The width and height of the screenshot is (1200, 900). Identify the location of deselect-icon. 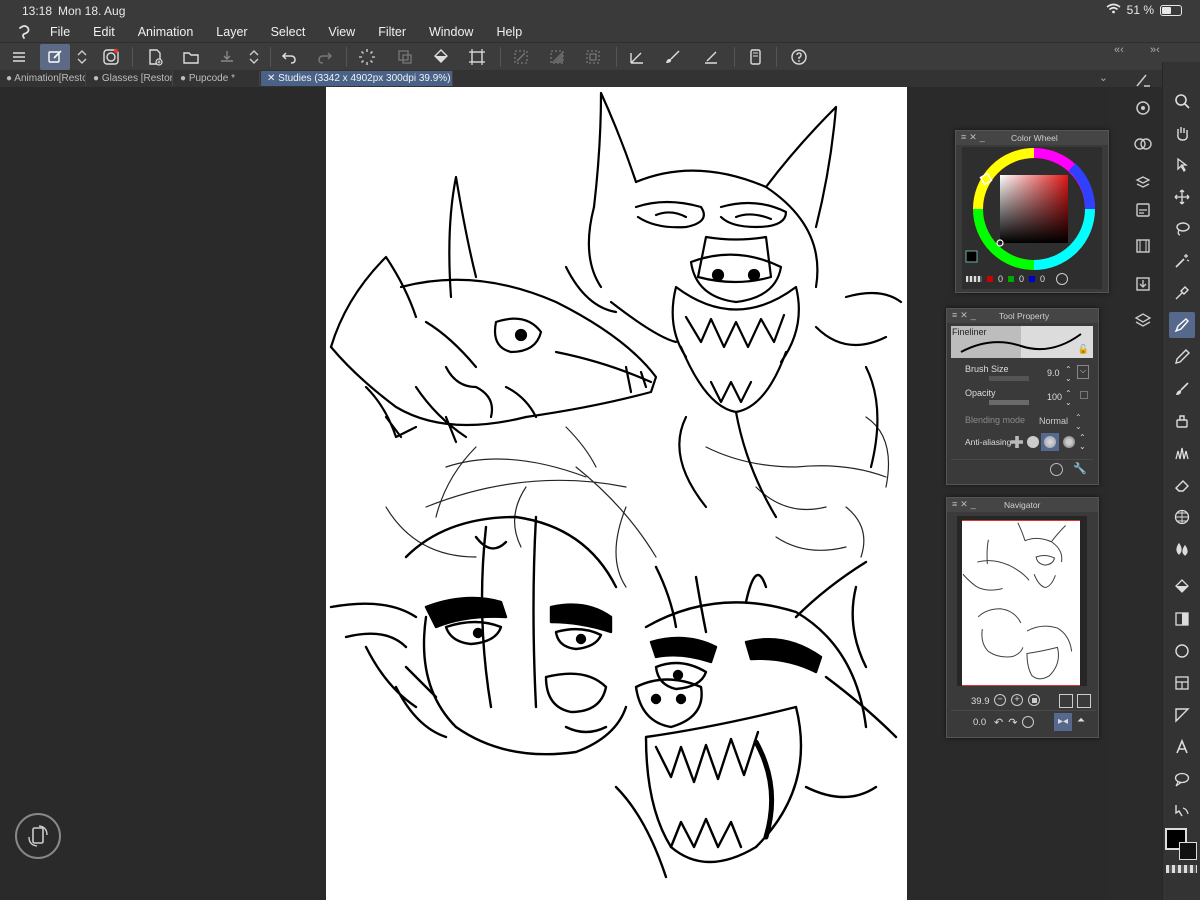
(593, 57).